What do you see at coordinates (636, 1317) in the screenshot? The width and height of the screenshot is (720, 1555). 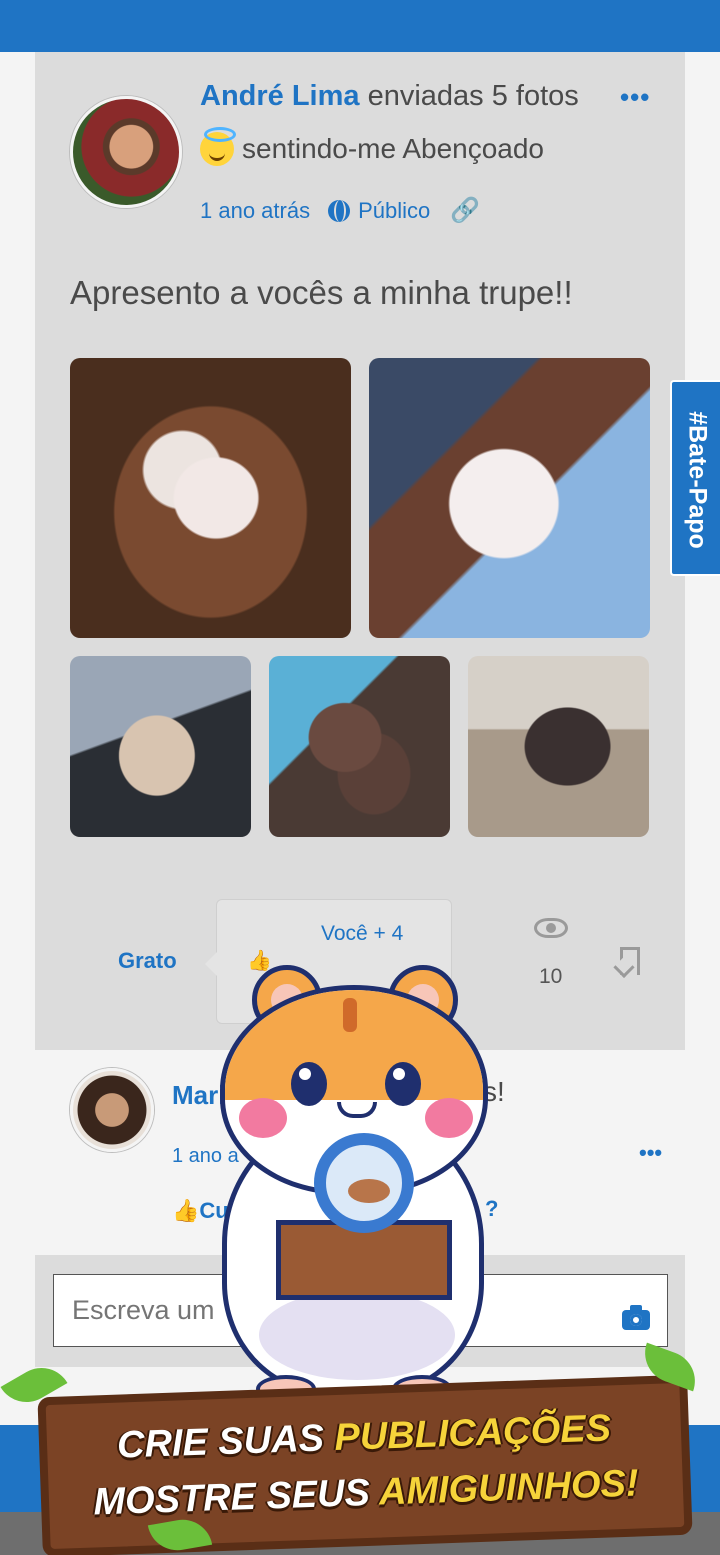 I see `camera-icon` at bounding box center [636, 1317].